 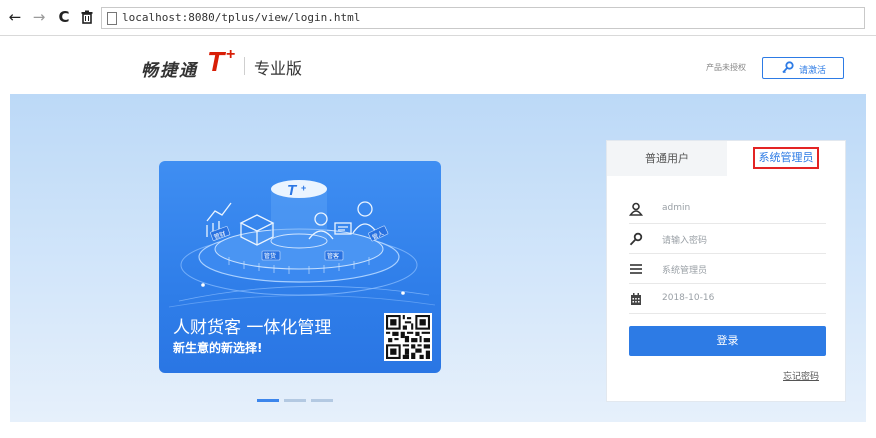 I want to click on tab-system-admin-label: 系统管理员, so click(x=786, y=158).